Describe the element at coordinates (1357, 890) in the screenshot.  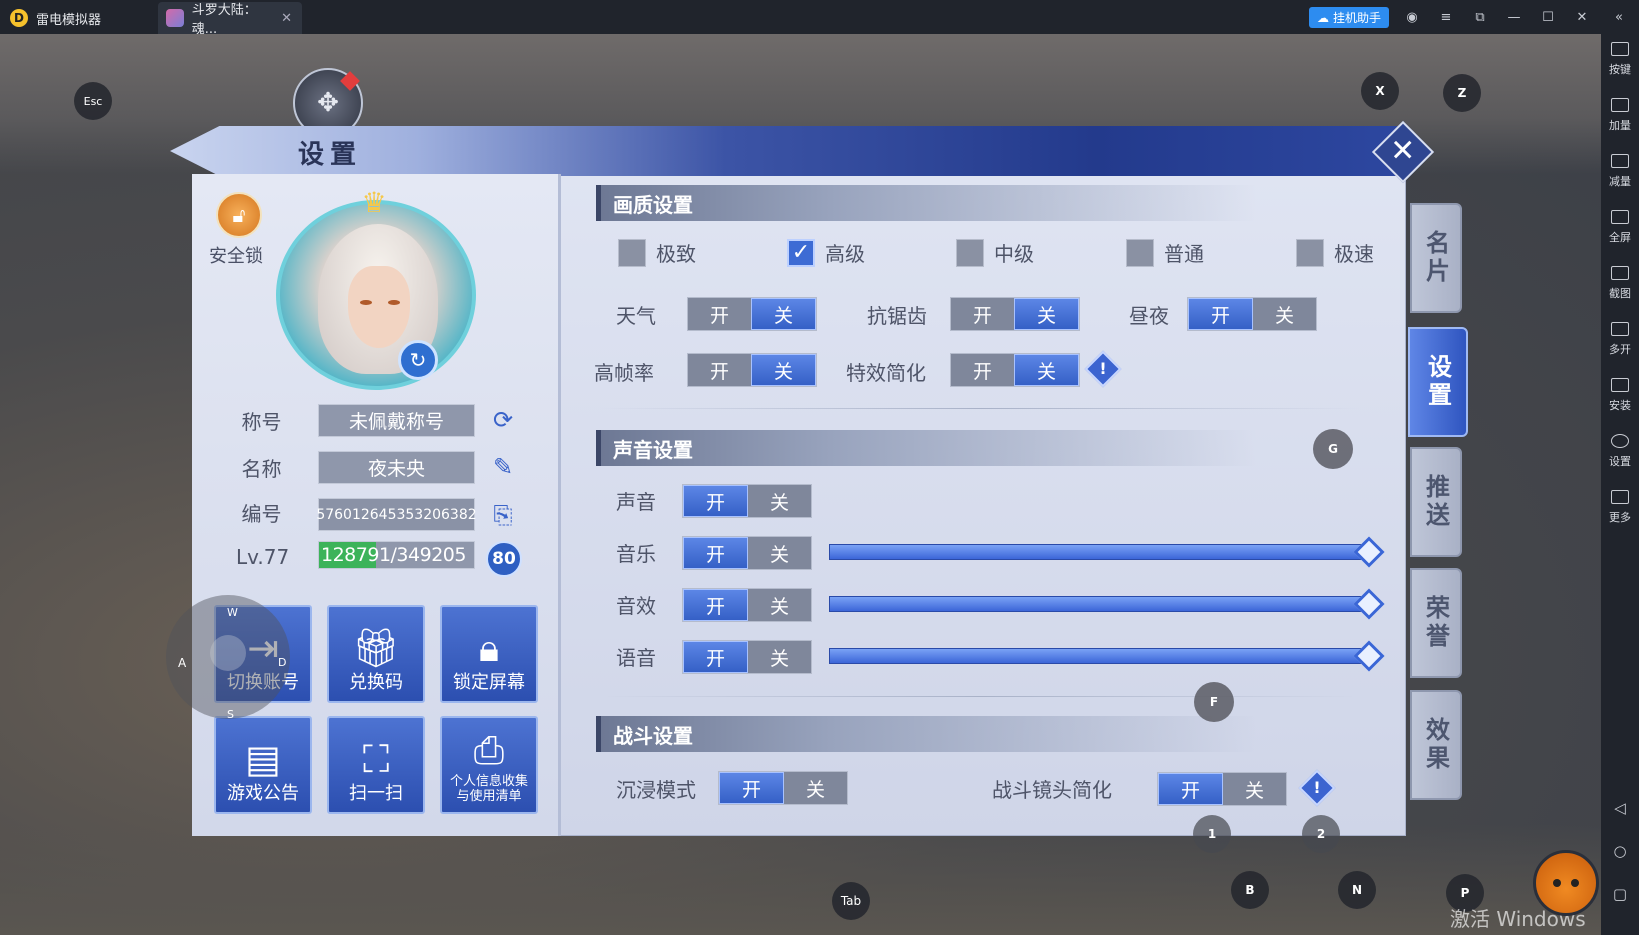
I see `key-n: N` at that location.